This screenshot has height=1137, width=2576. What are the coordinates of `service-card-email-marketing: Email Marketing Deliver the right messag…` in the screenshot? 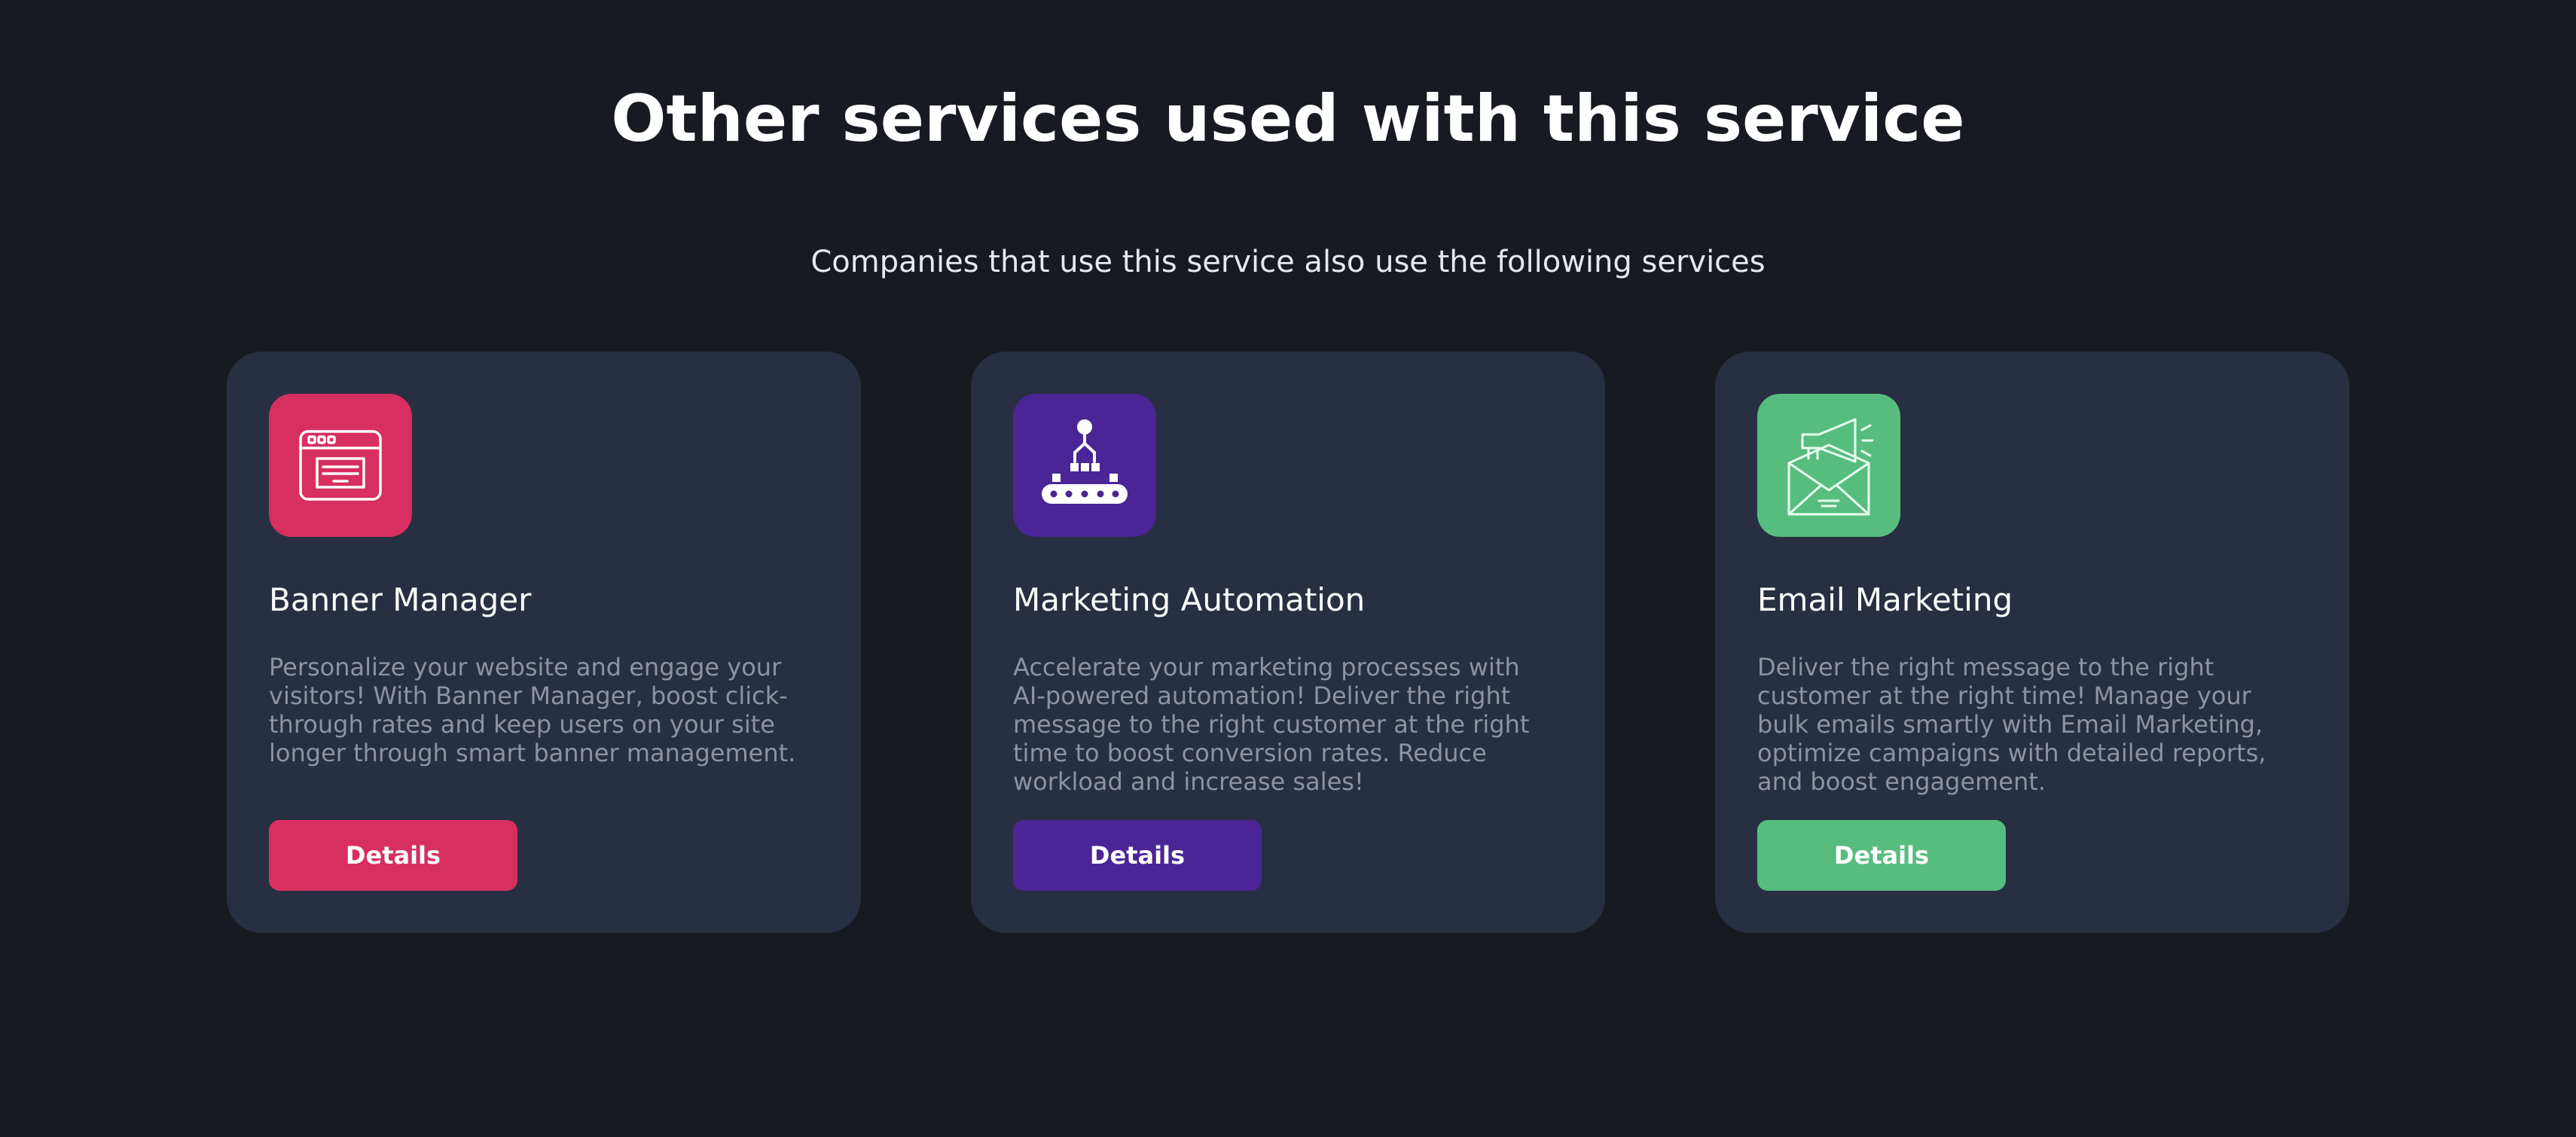 It's located at (2032, 642).